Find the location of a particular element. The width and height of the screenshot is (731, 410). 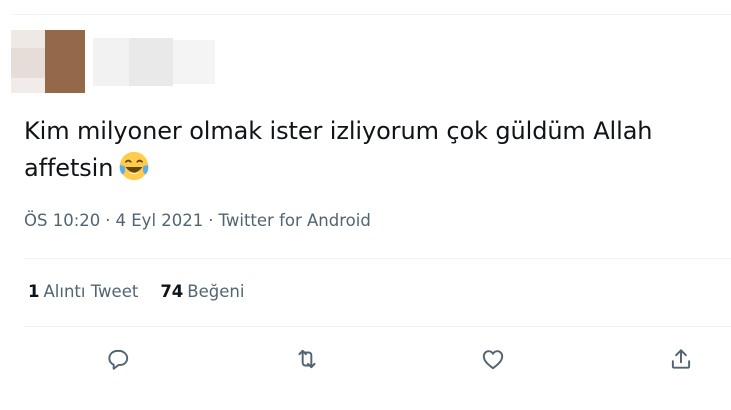

like-count: 74 is located at coordinates (172, 291).